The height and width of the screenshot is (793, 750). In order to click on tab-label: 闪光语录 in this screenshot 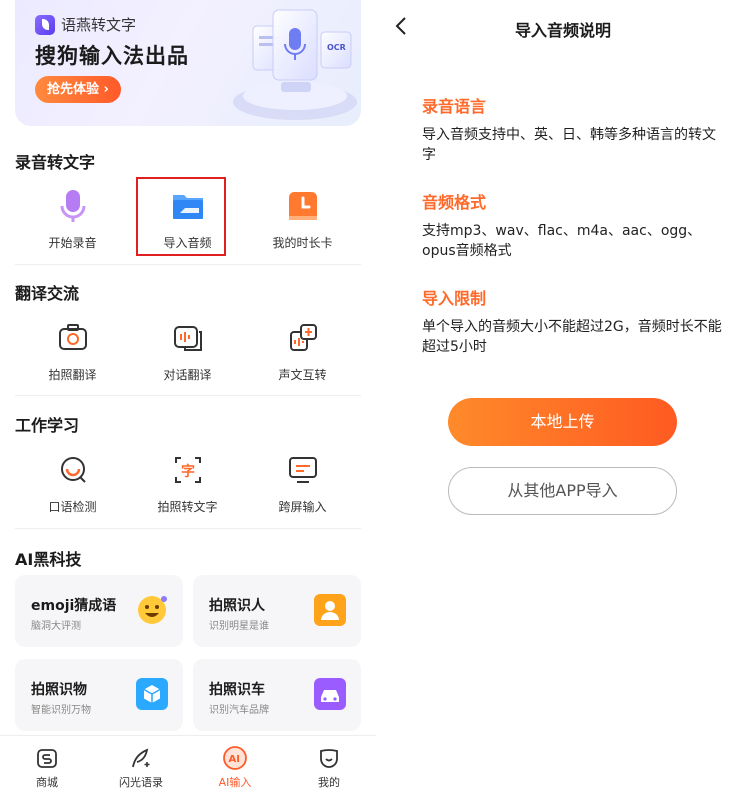, I will do `click(141, 782)`.